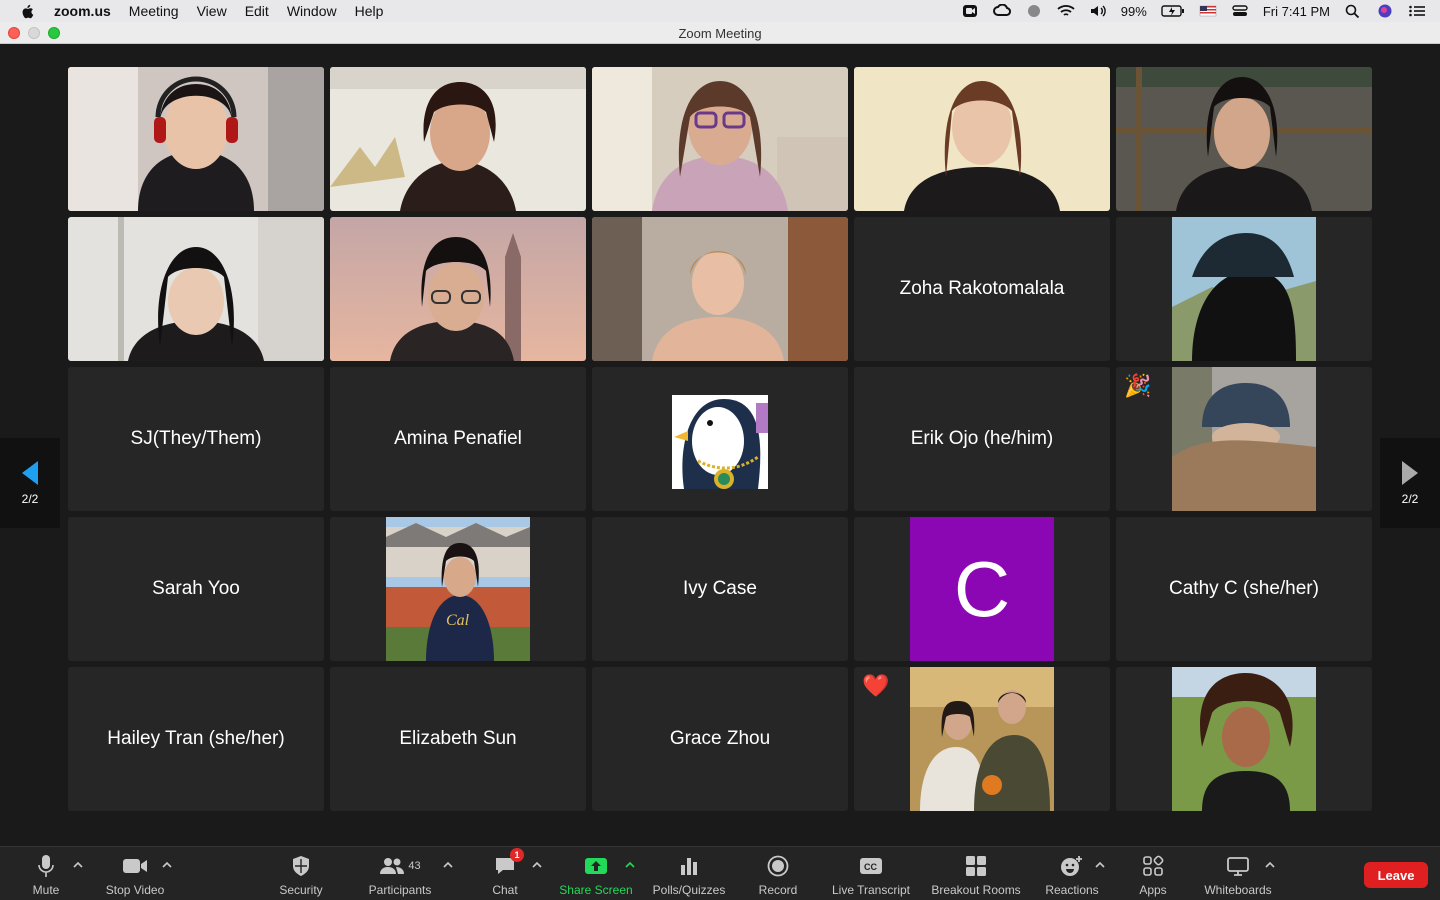 The height and width of the screenshot is (900, 1440). I want to click on profile-tile-penguin, so click(720, 439).